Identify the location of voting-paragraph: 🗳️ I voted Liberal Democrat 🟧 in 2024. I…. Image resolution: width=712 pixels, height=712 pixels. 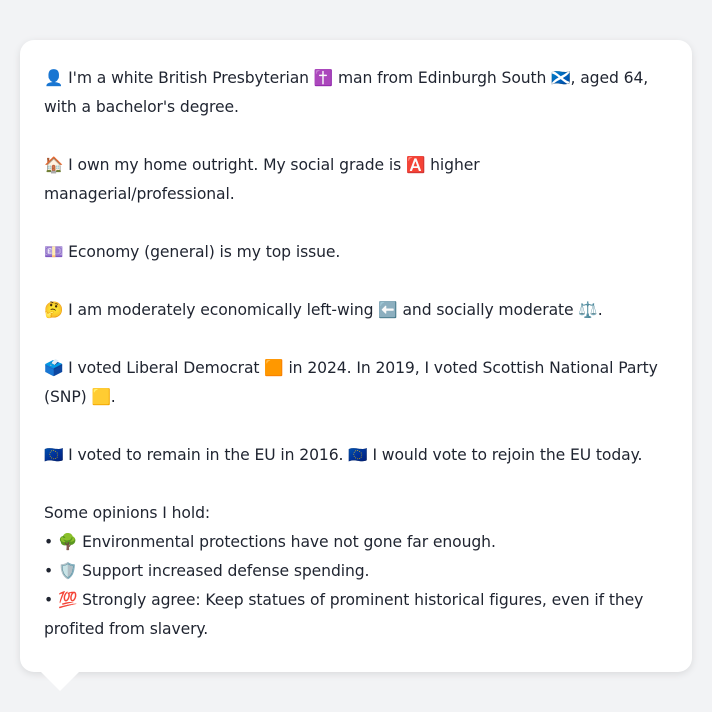
(351, 382).